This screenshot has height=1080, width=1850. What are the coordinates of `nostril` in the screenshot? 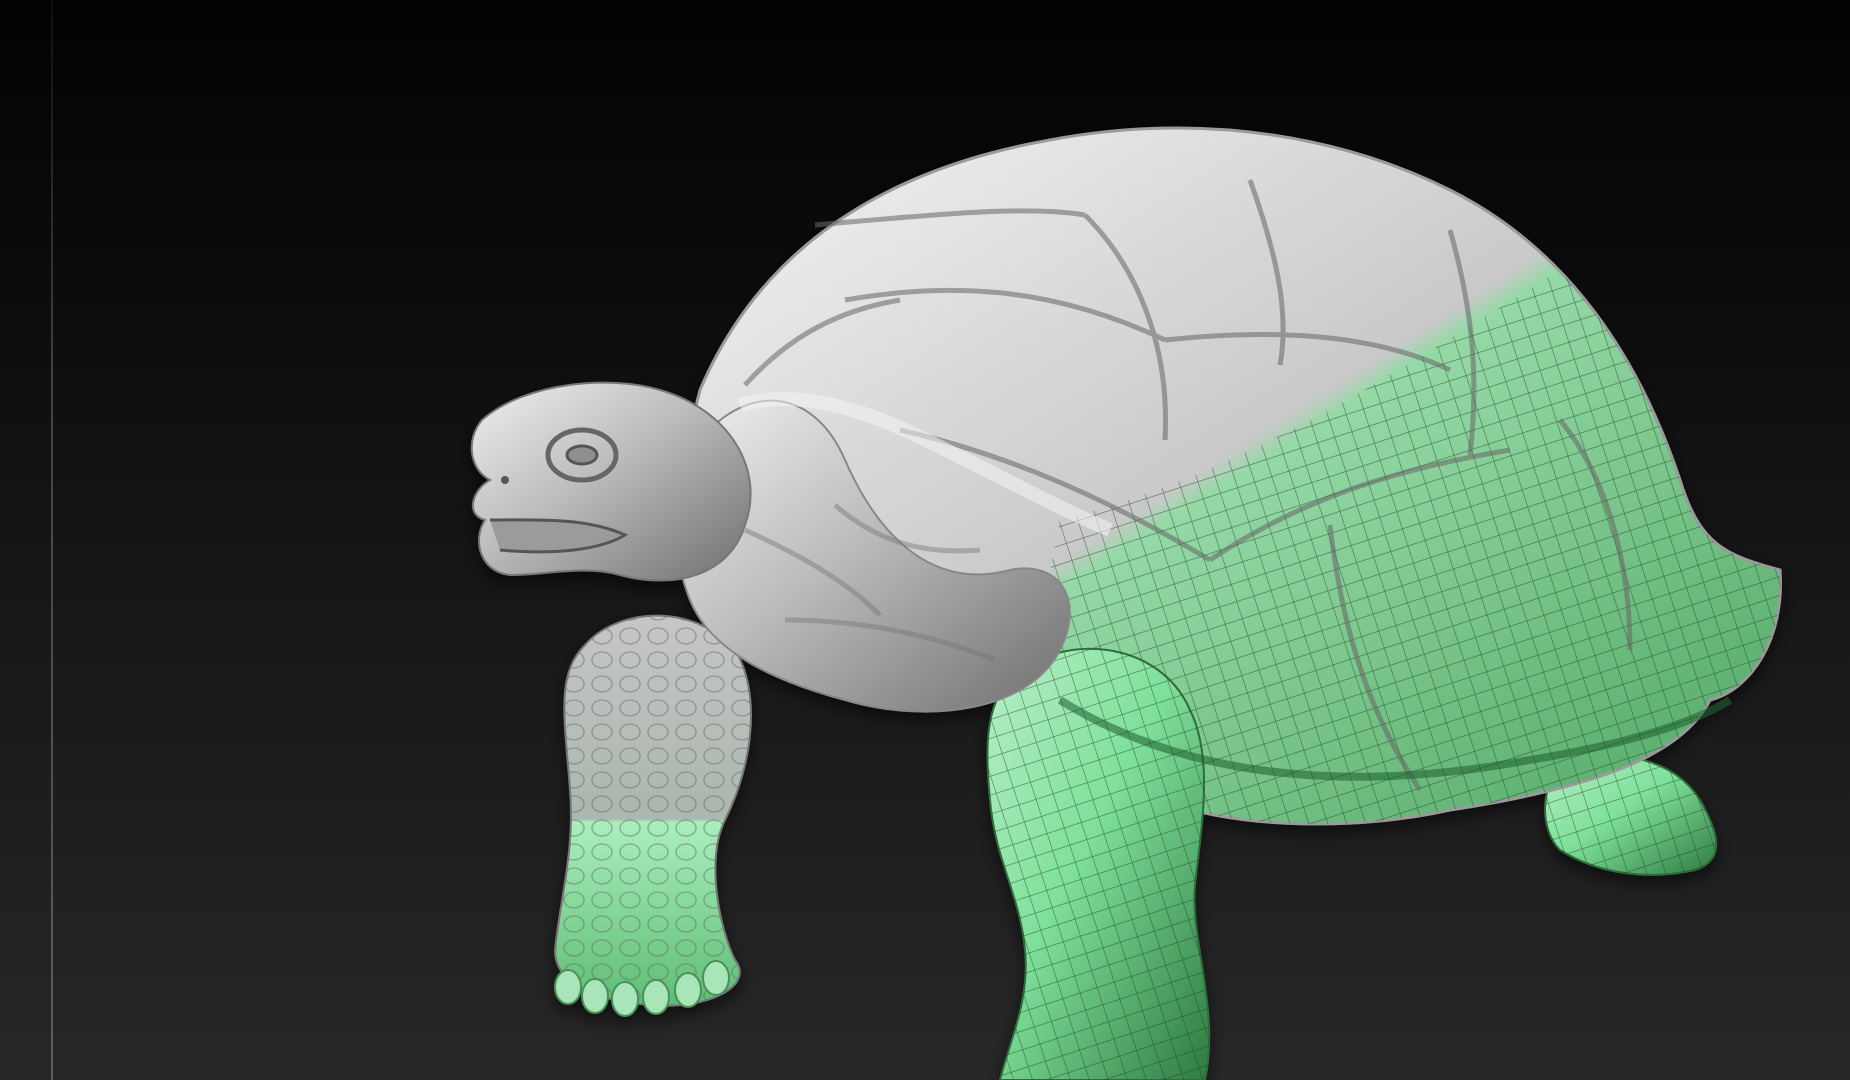 It's located at (505, 480).